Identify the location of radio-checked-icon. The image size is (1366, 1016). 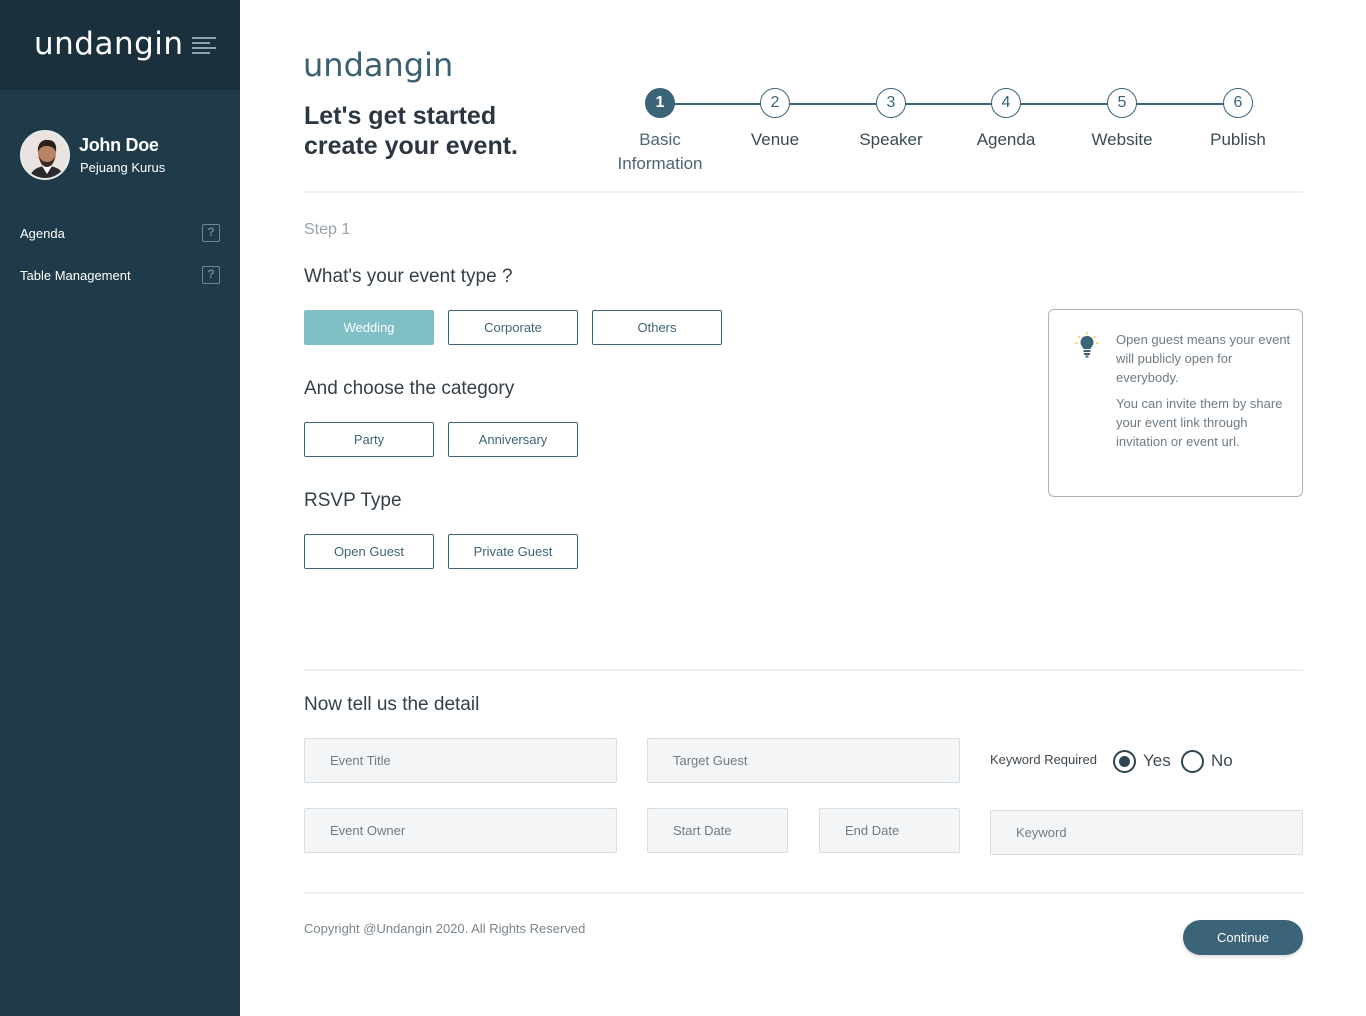
(1124, 761).